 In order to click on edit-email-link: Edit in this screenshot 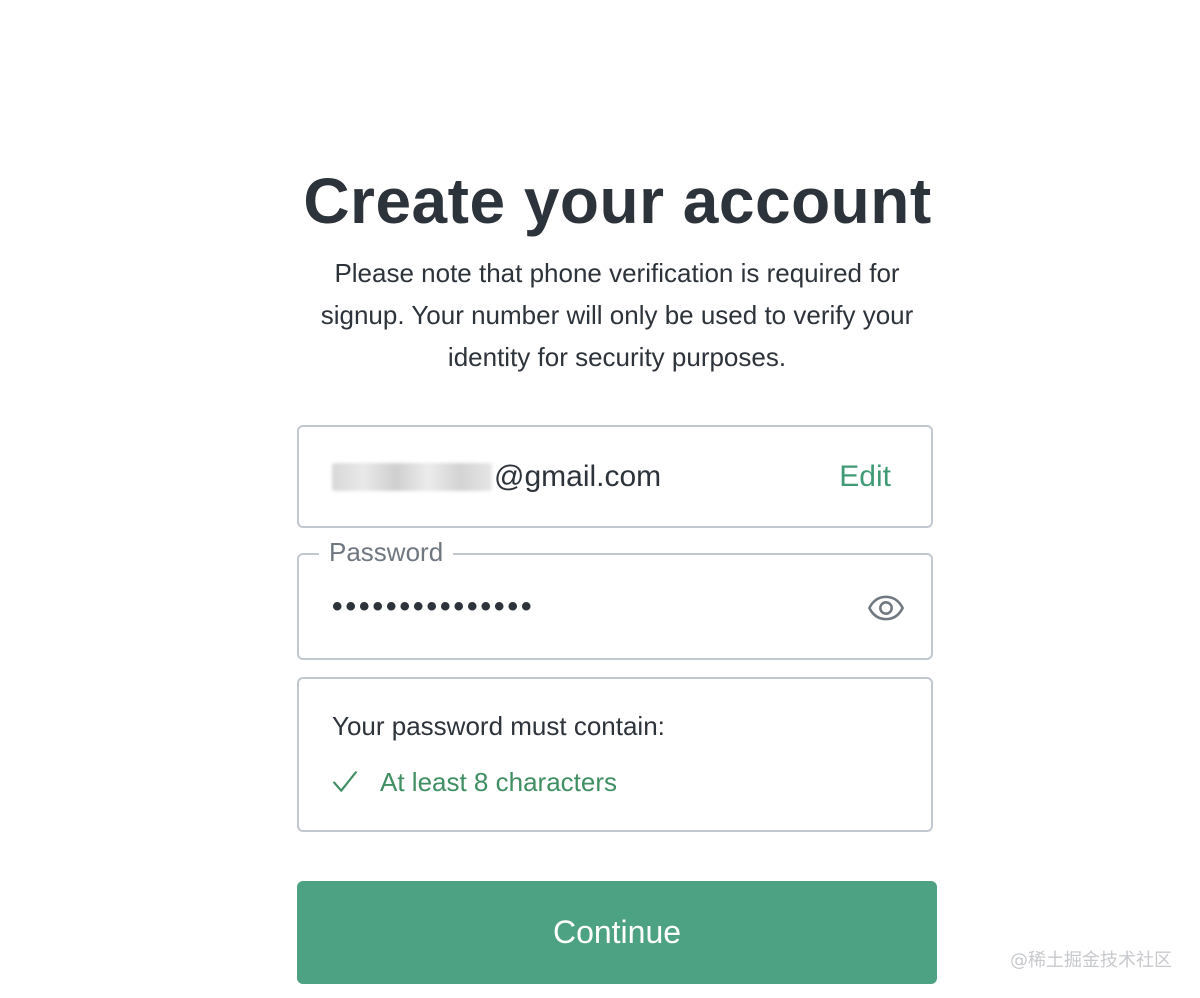, I will do `click(865, 477)`.